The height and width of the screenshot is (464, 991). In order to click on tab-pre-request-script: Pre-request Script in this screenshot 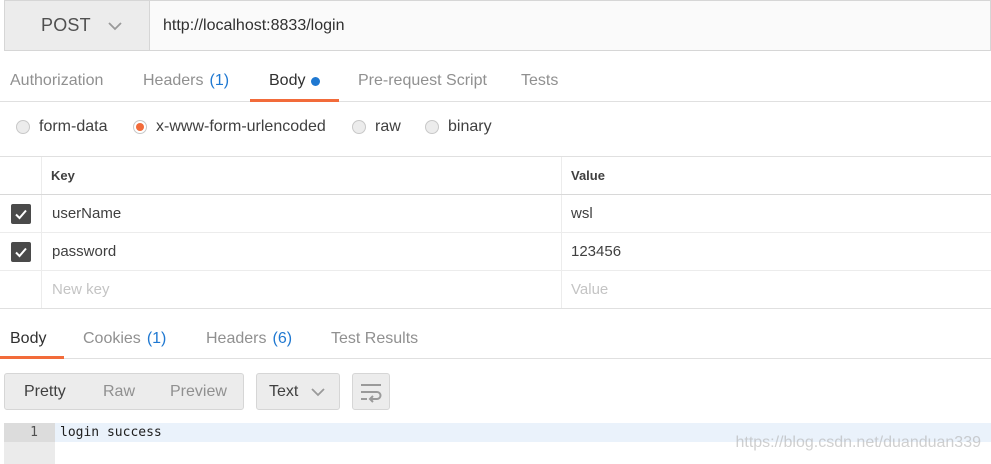, I will do `click(422, 81)`.